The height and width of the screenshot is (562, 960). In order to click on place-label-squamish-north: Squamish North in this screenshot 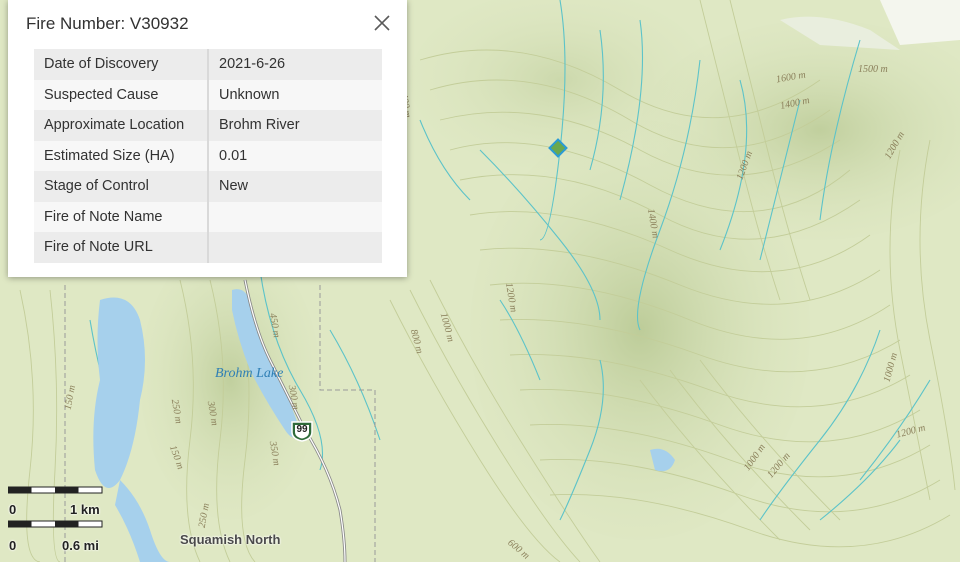, I will do `click(230, 539)`.